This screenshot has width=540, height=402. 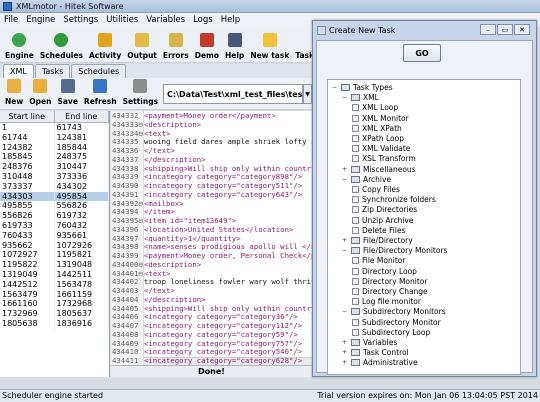 I want to click on tree-node-directory-monitor: Directory Monitor, so click(x=389, y=281).